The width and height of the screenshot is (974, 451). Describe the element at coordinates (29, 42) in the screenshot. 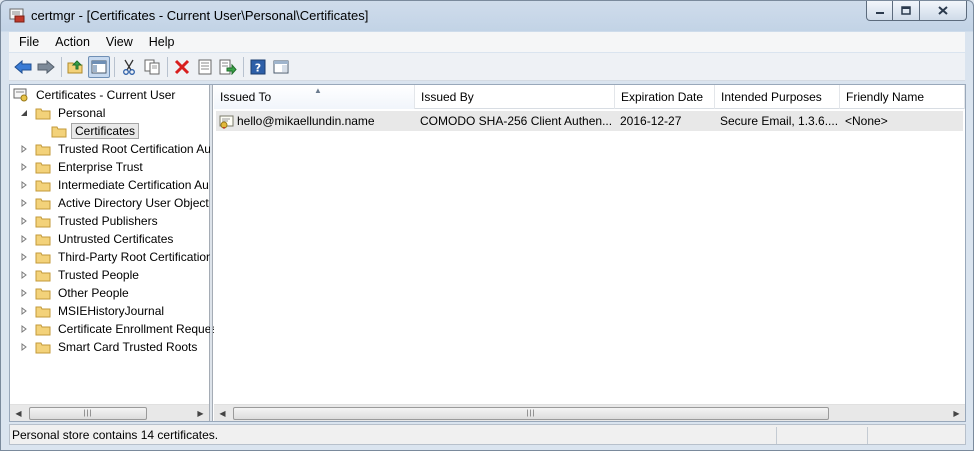

I see `menu-file: File` at that location.